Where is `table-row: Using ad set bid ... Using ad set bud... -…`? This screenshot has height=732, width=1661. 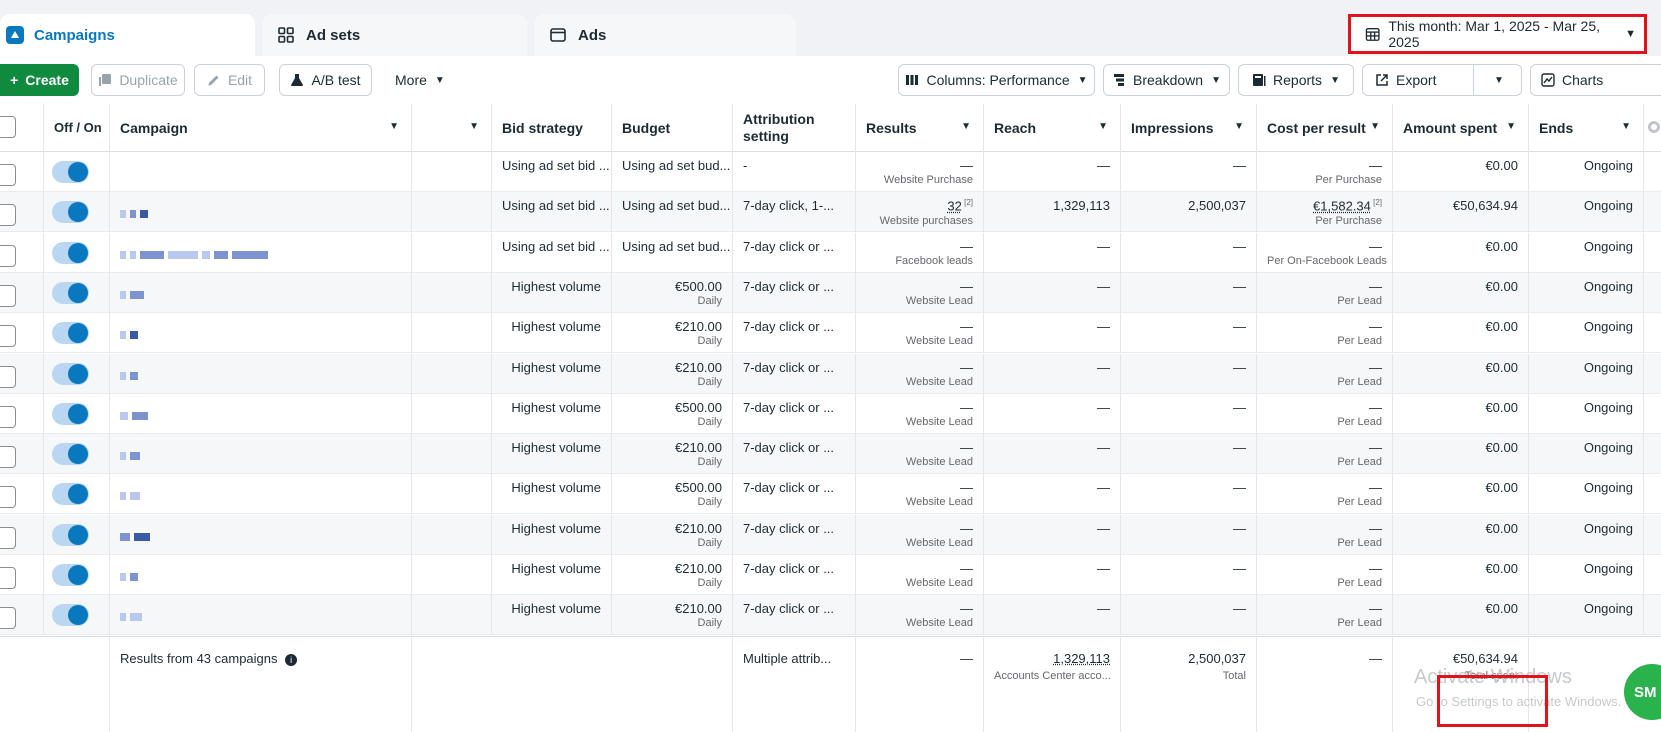
table-row: Using ad set bid ... Using ad set bud... -… is located at coordinates (830, 172).